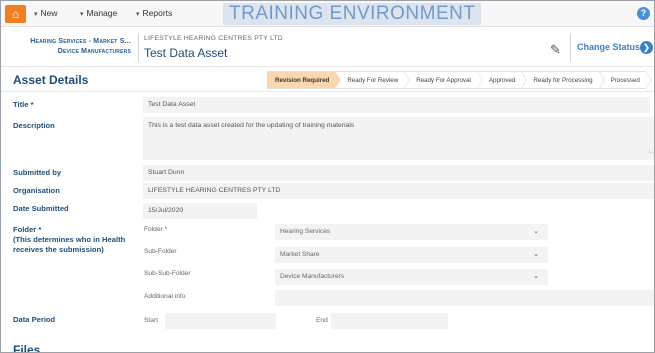 The height and width of the screenshot is (353, 655). What do you see at coordinates (398, 191) in the screenshot?
I see `organisation-field: LIFESTYLE HEARING CENTRES PTY LTD` at bounding box center [398, 191].